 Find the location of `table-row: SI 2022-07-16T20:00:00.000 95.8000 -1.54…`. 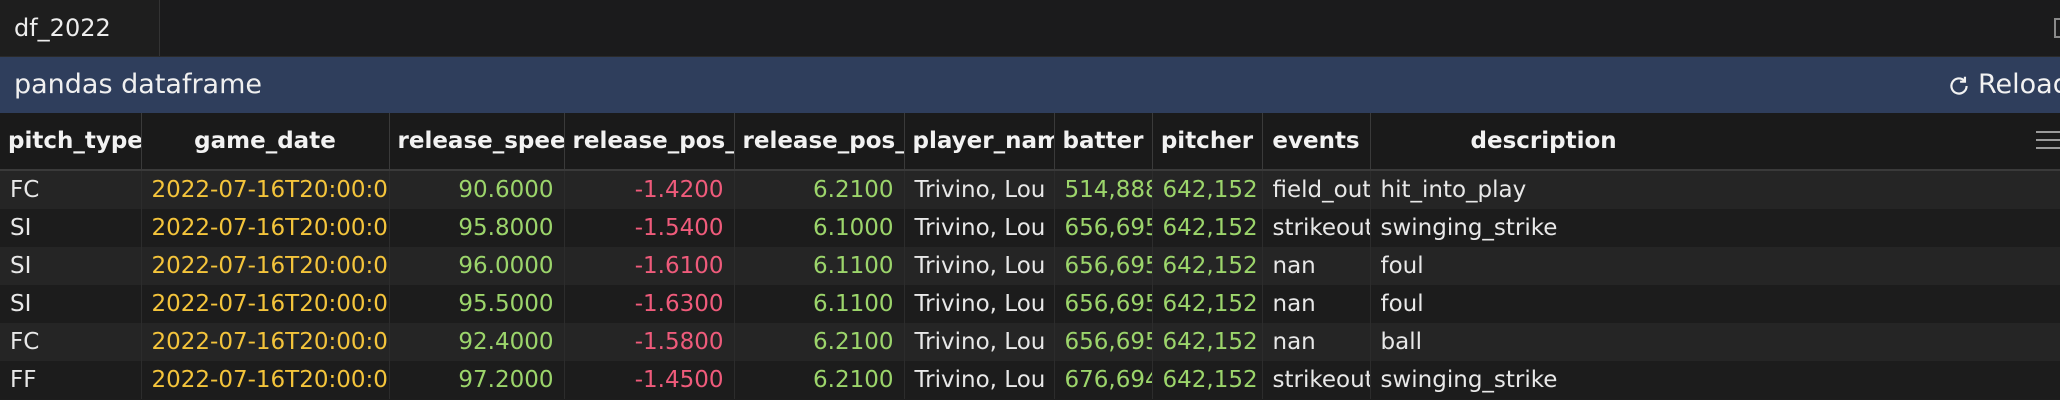

table-row: SI 2022-07-16T20:00:00.000 95.8000 -1.54… is located at coordinates (1030, 228).